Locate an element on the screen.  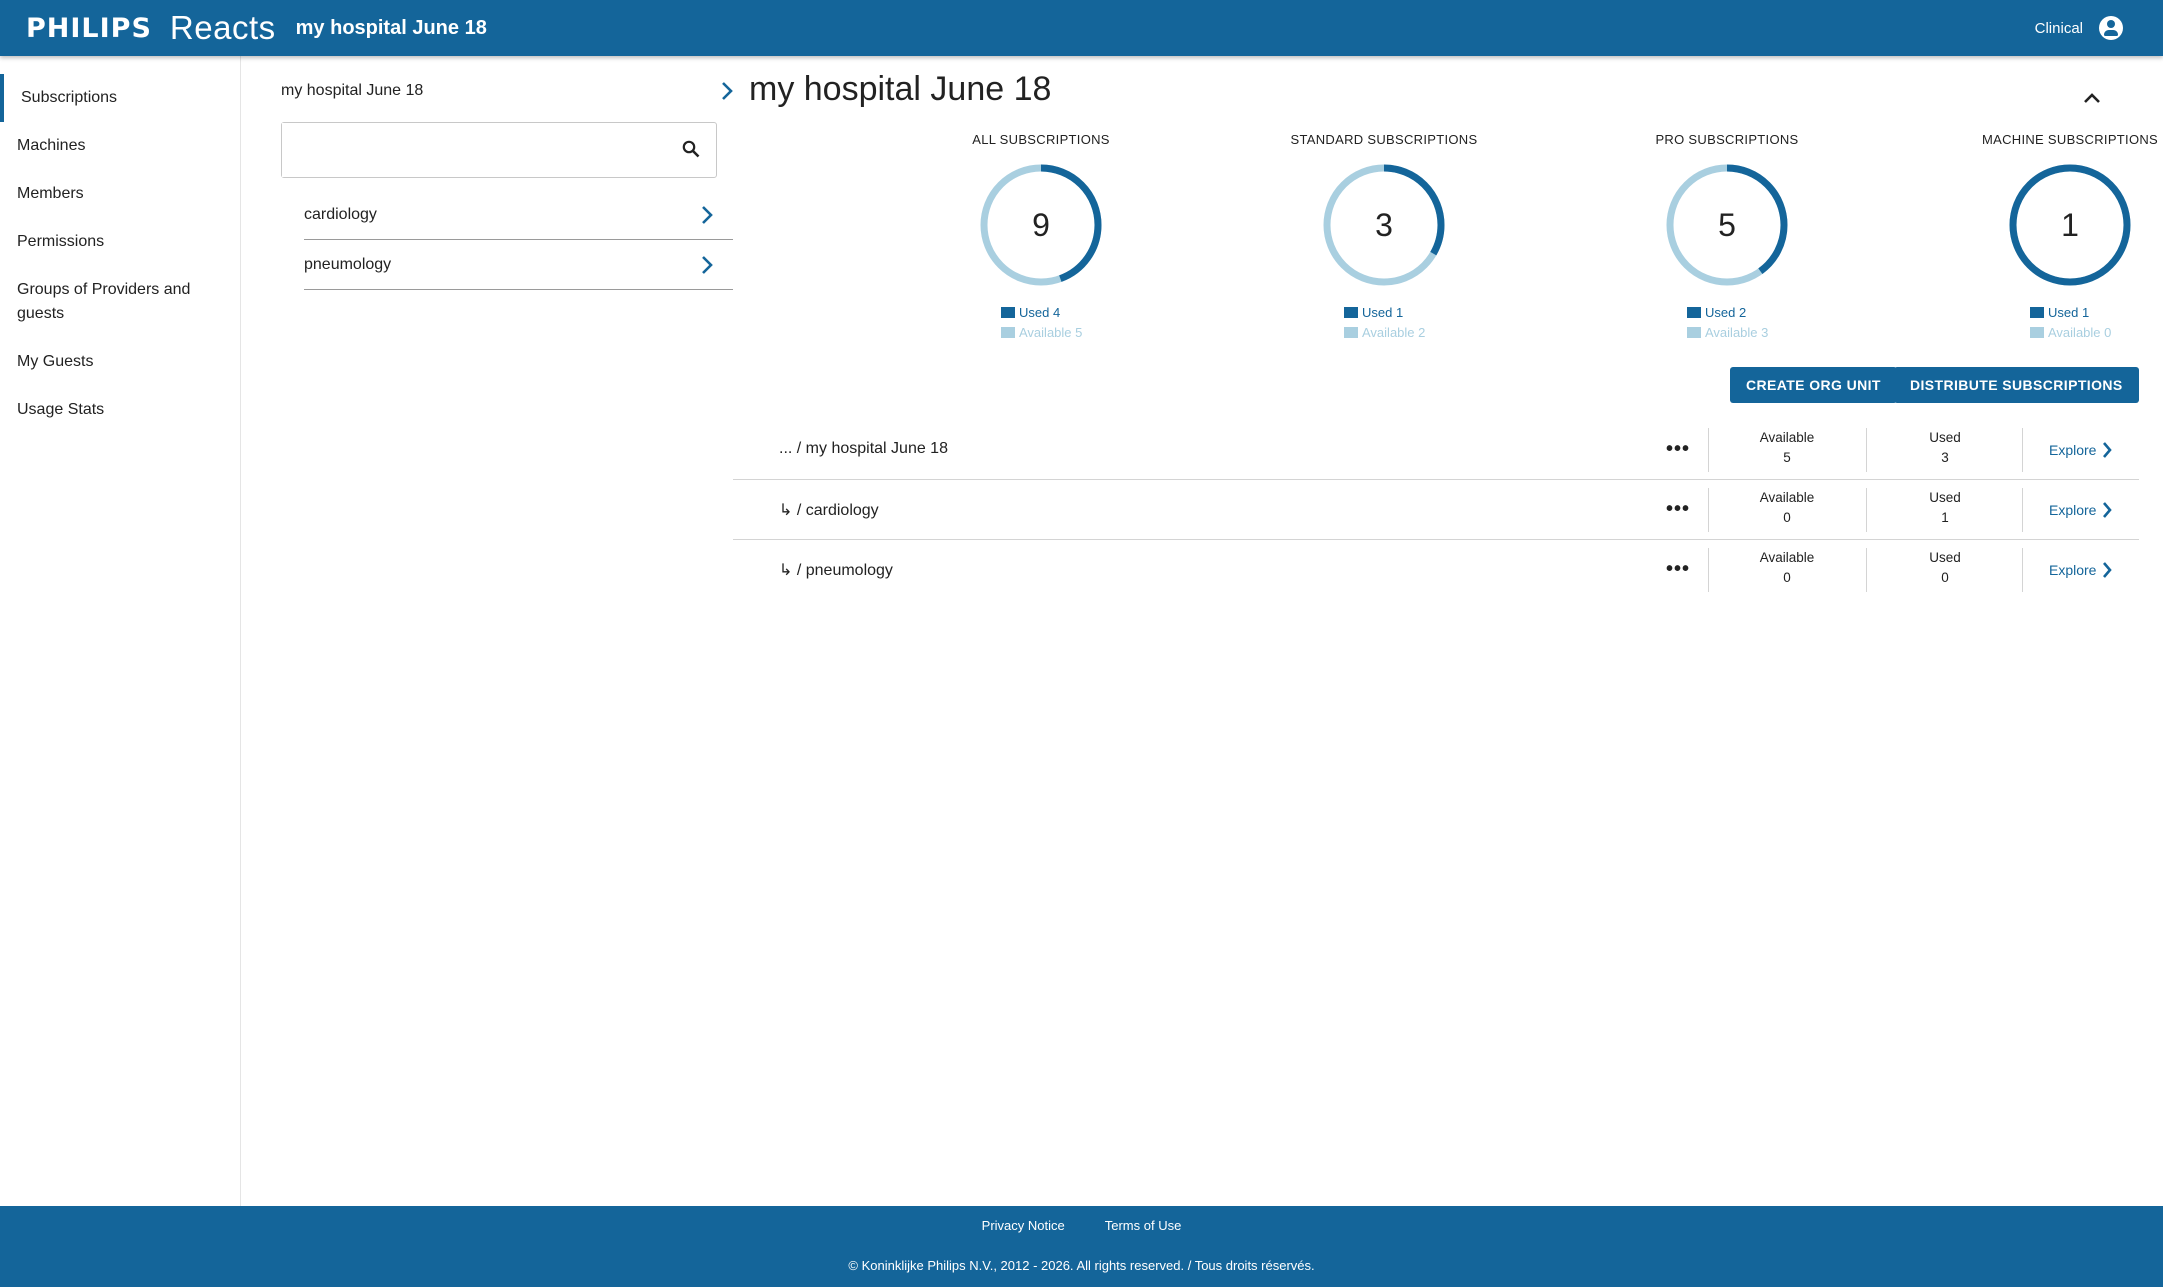
footer-links: Privacy Notice Terms of Use is located at coordinates (1081, 1225).